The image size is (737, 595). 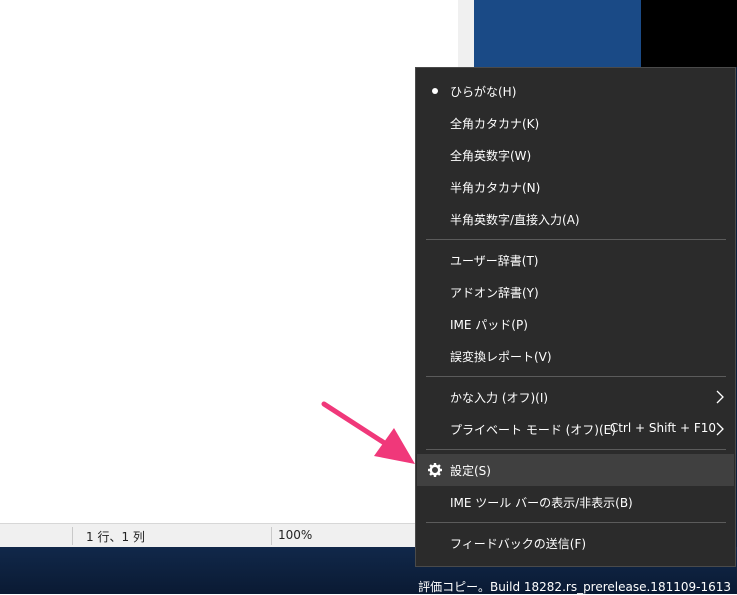 What do you see at coordinates (470, 471) in the screenshot?
I see `menu-item-label: 設定(S)` at bounding box center [470, 471].